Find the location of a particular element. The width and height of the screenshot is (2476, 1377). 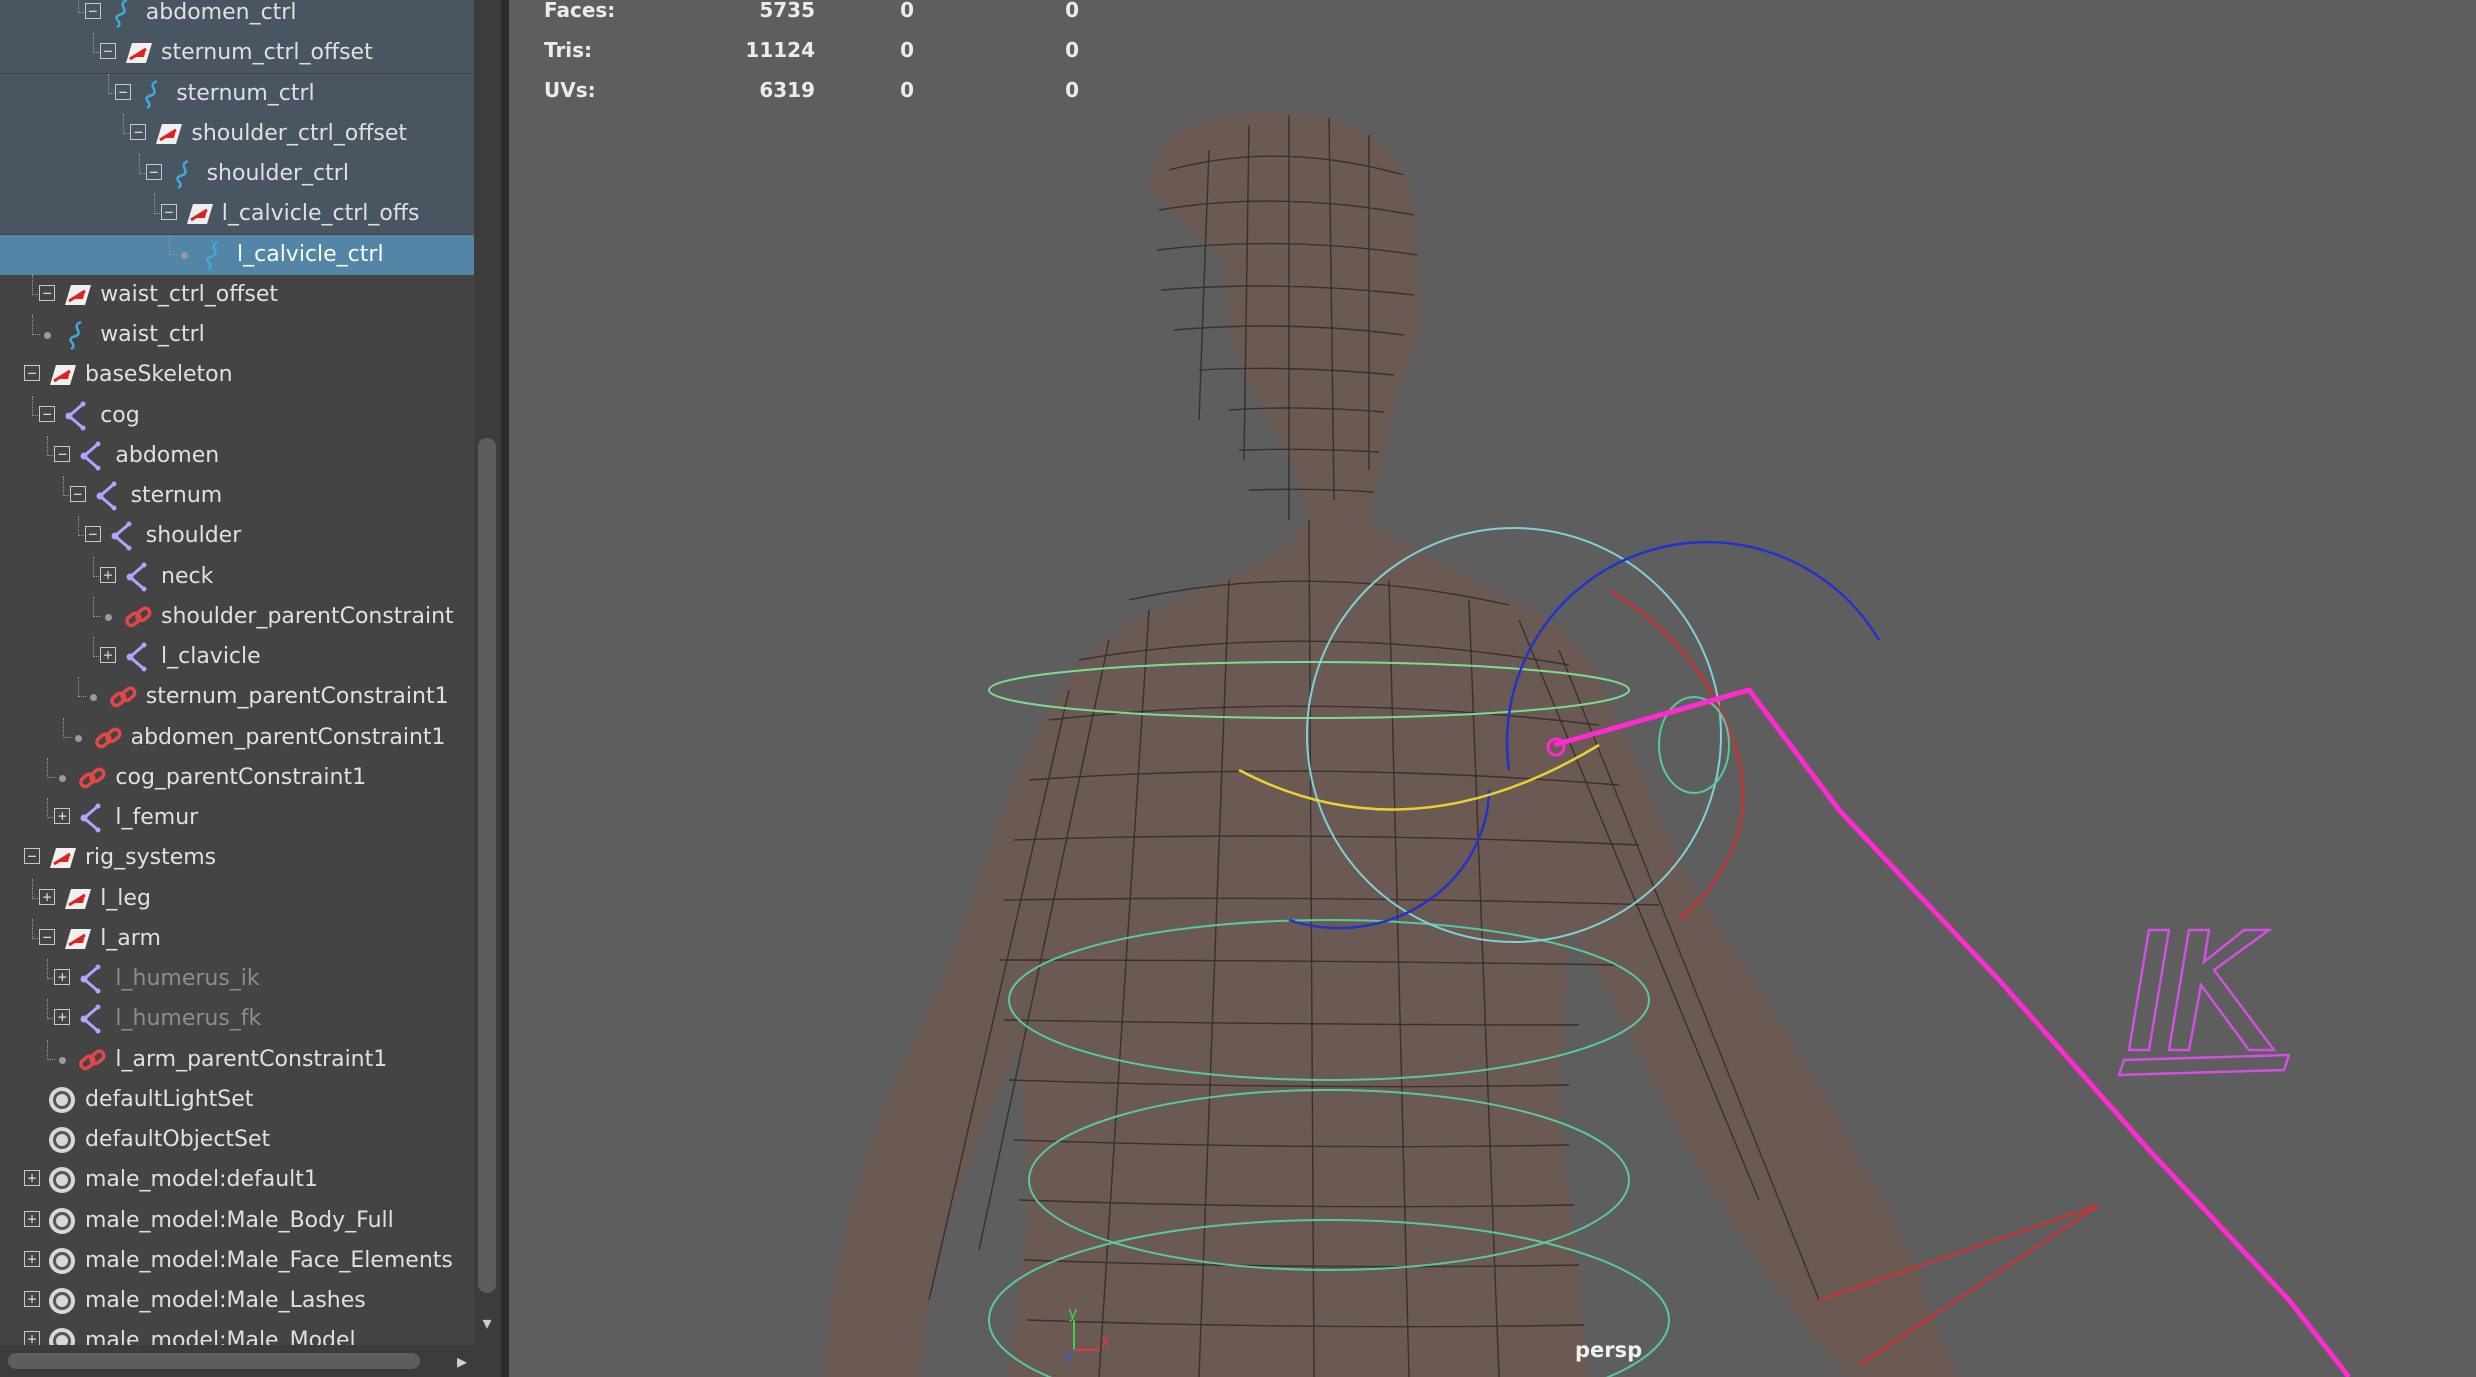

outliner-item: + l_humerus_ik is located at coordinates (237, 979).